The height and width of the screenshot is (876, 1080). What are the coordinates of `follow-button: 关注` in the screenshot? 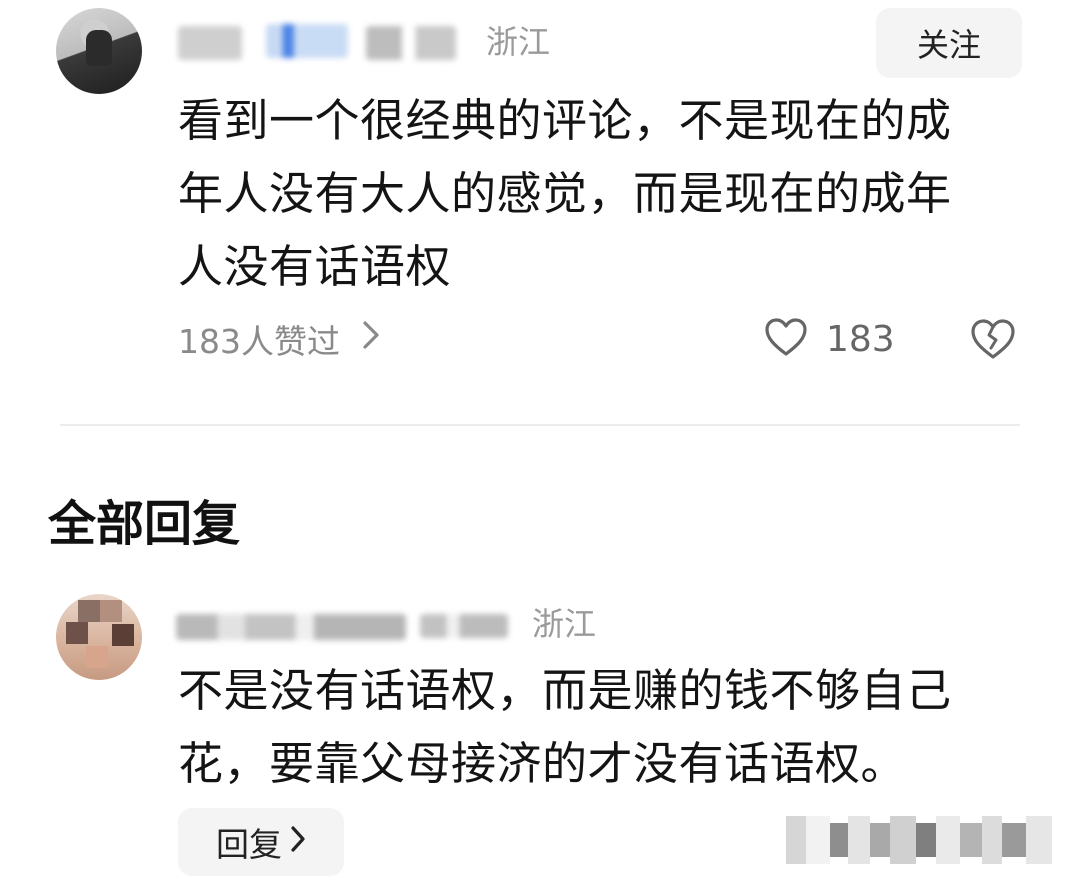 It's located at (949, 43).